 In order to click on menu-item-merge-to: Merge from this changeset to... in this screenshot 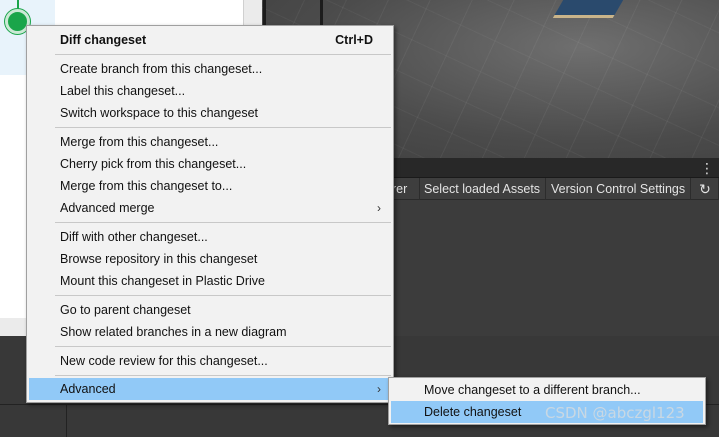, I will do `click(210, 186)`.